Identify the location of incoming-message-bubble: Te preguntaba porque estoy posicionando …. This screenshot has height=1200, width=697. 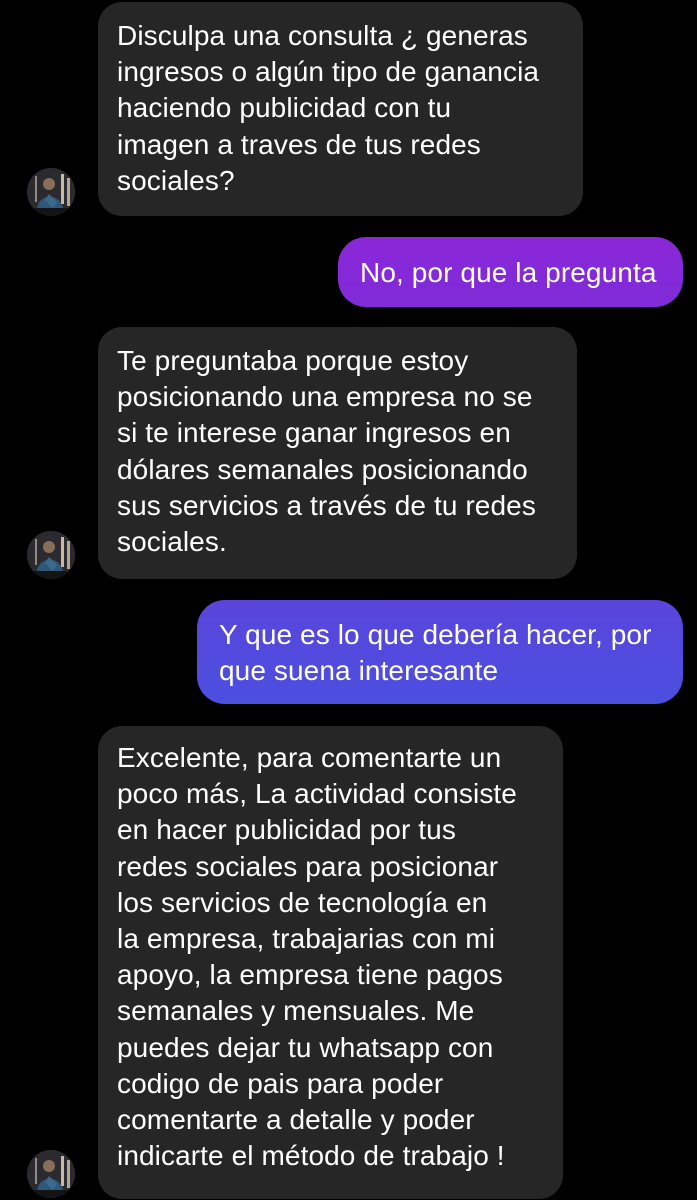
(337, 453).